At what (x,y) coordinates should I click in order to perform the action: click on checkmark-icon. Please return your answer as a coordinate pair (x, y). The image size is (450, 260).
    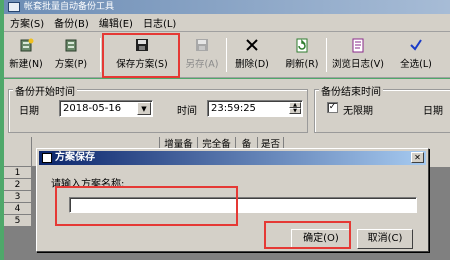
    Looking at the image, I should click on (416, 45).